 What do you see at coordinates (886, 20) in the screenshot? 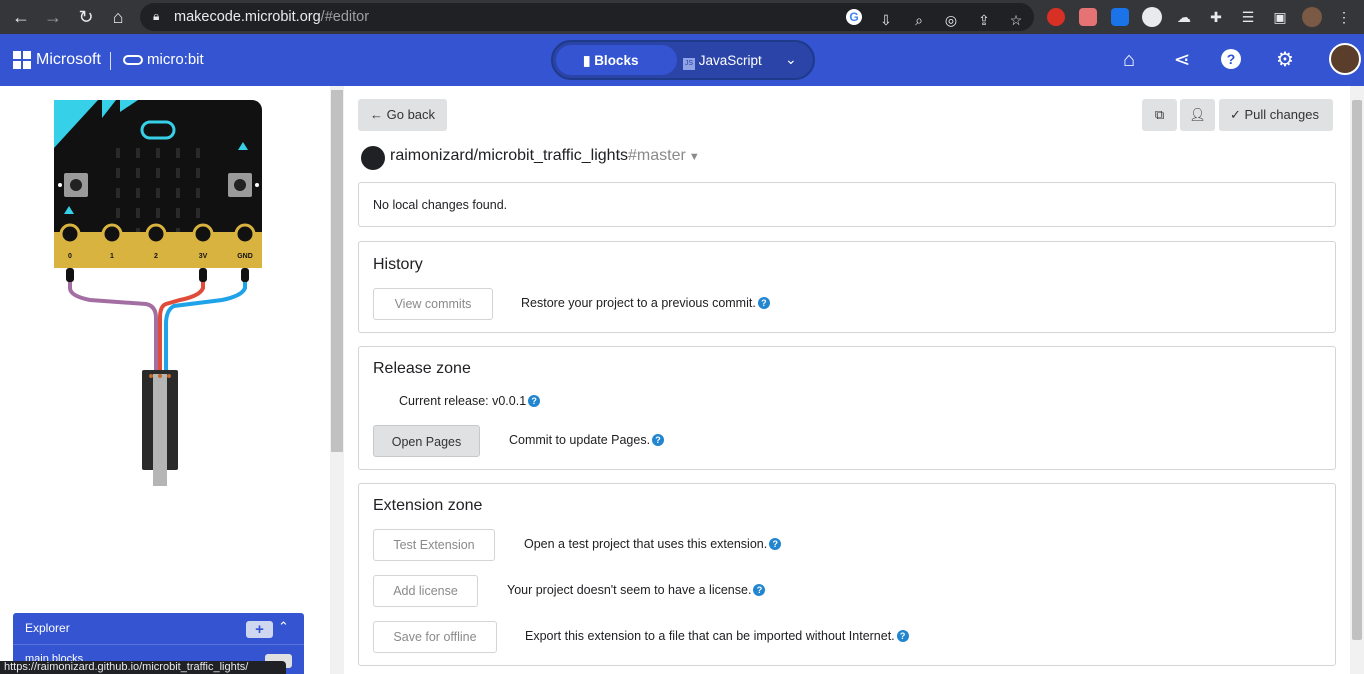
I see `install-icon: ⇩` at bounding box center [886, 20].